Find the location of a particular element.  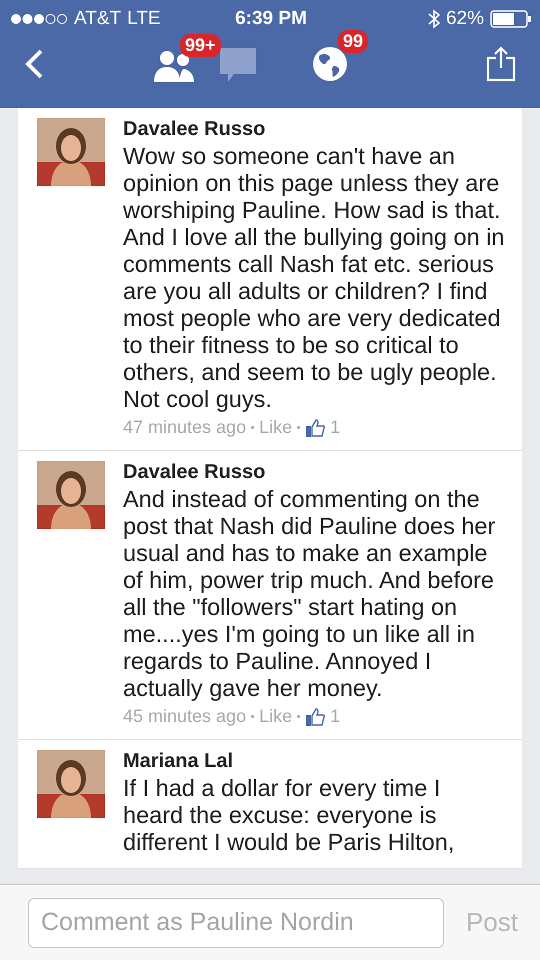

notification-badge: 99+ is located at coordinates (200, 45).